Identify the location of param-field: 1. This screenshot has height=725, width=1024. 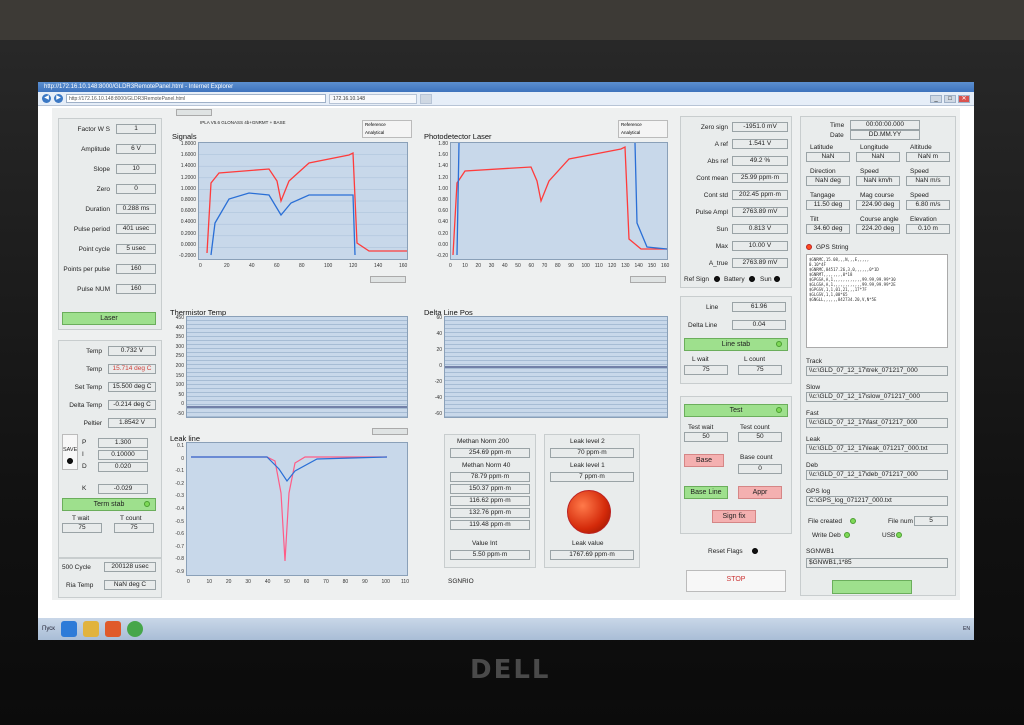
(136, 129).